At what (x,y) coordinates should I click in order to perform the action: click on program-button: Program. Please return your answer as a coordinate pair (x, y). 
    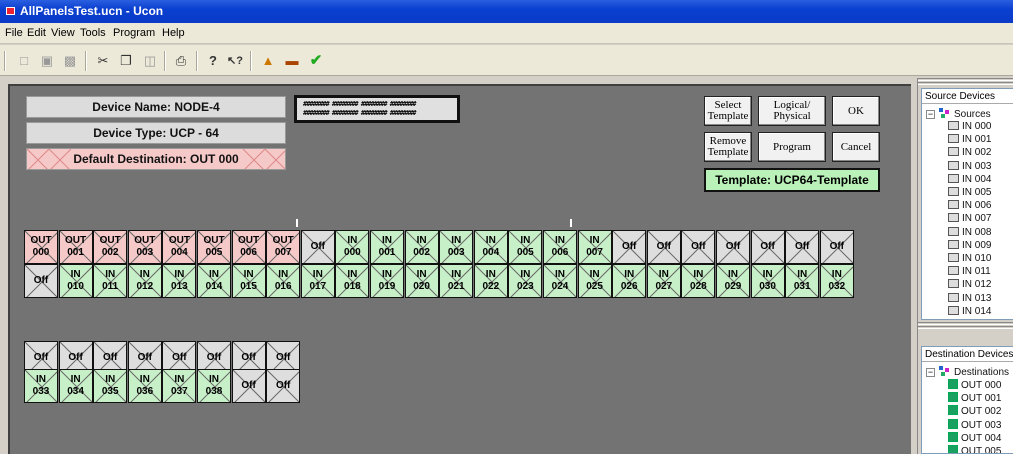
    Looking at the image, I should click on (792, 147).